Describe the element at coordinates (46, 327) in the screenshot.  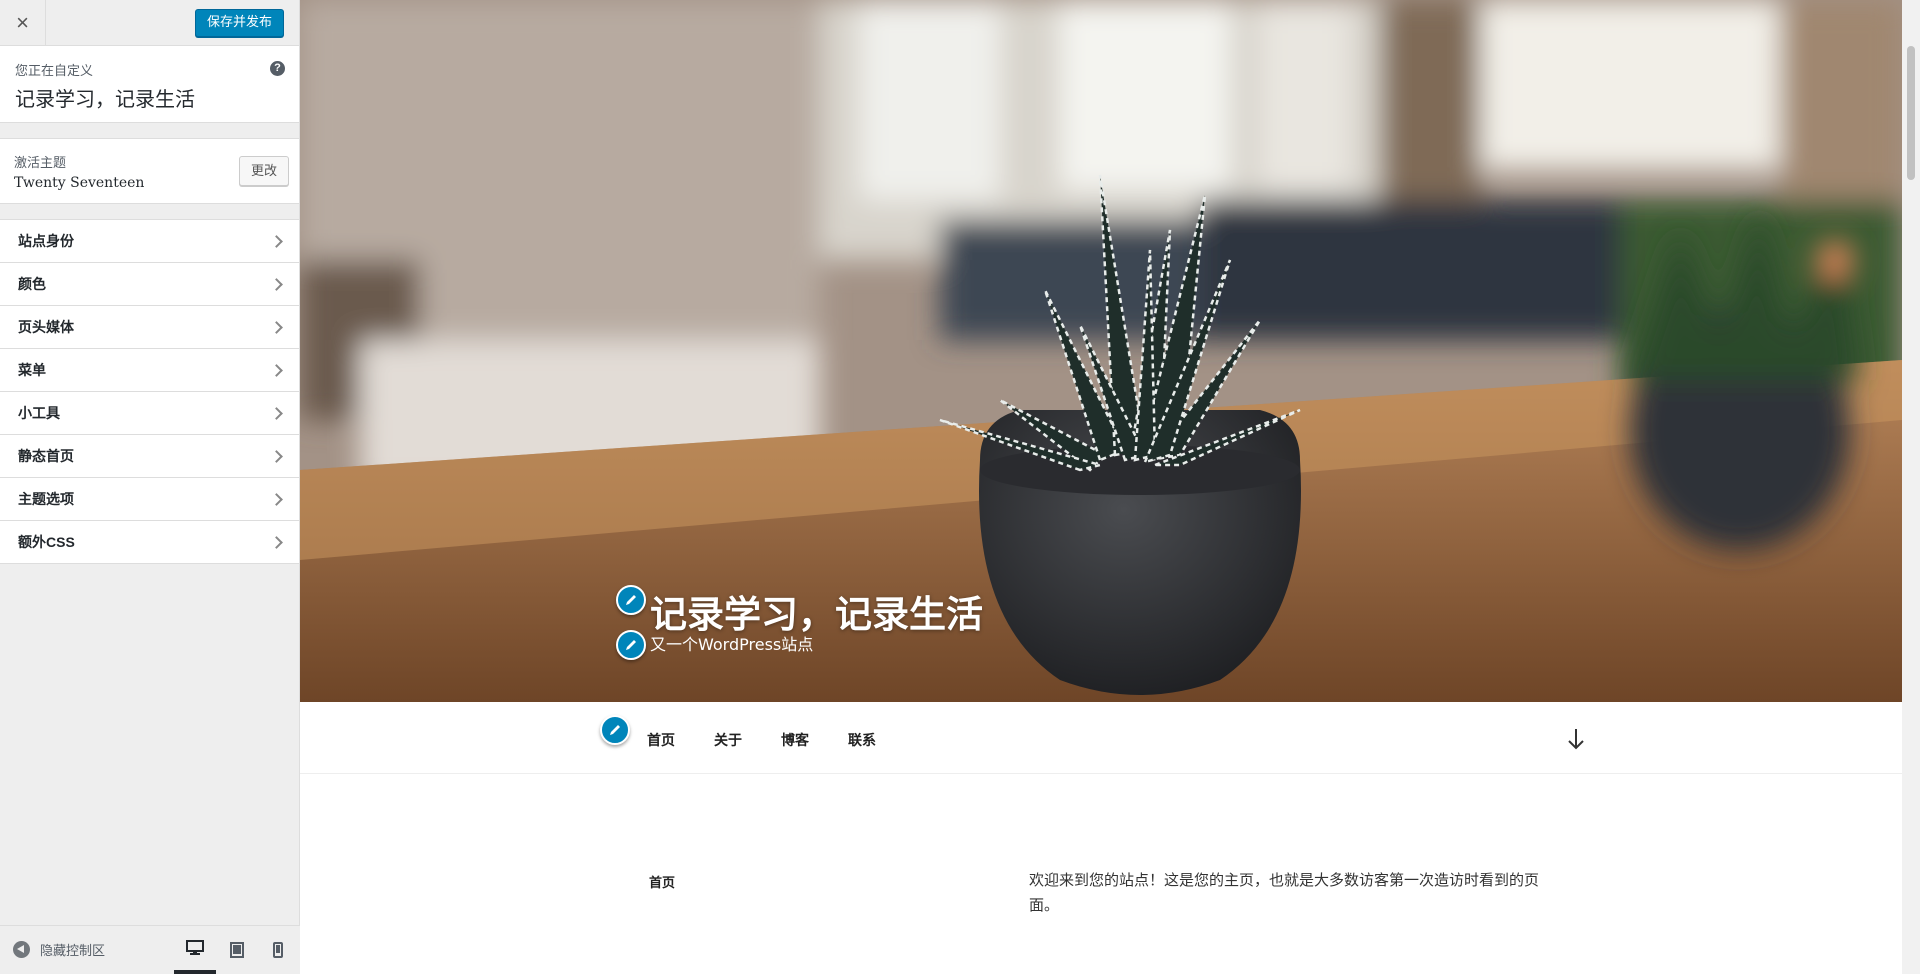
I see `panel-label: 页头媒体` at that location.